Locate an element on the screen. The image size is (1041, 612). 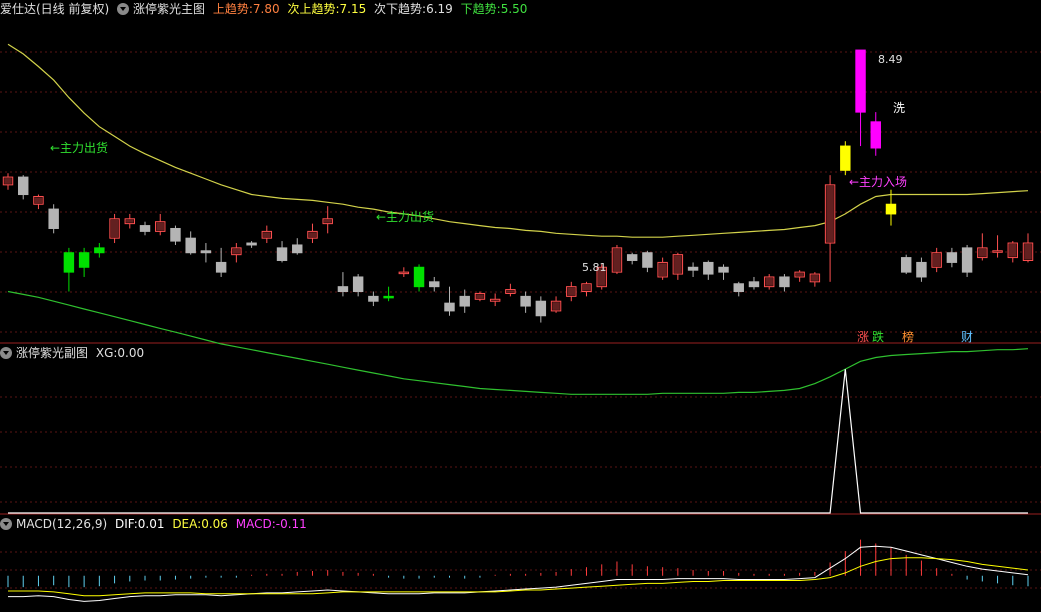
limit-down-tag: 跌 is located at coordinates (878, 336).